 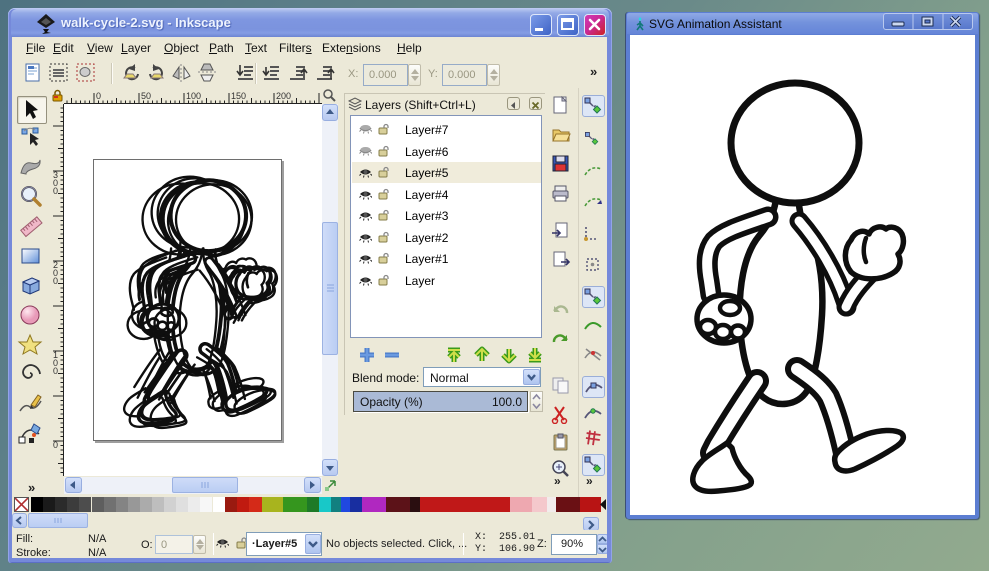 I want to click on svg-text: 150, so click(x=238, y=96).